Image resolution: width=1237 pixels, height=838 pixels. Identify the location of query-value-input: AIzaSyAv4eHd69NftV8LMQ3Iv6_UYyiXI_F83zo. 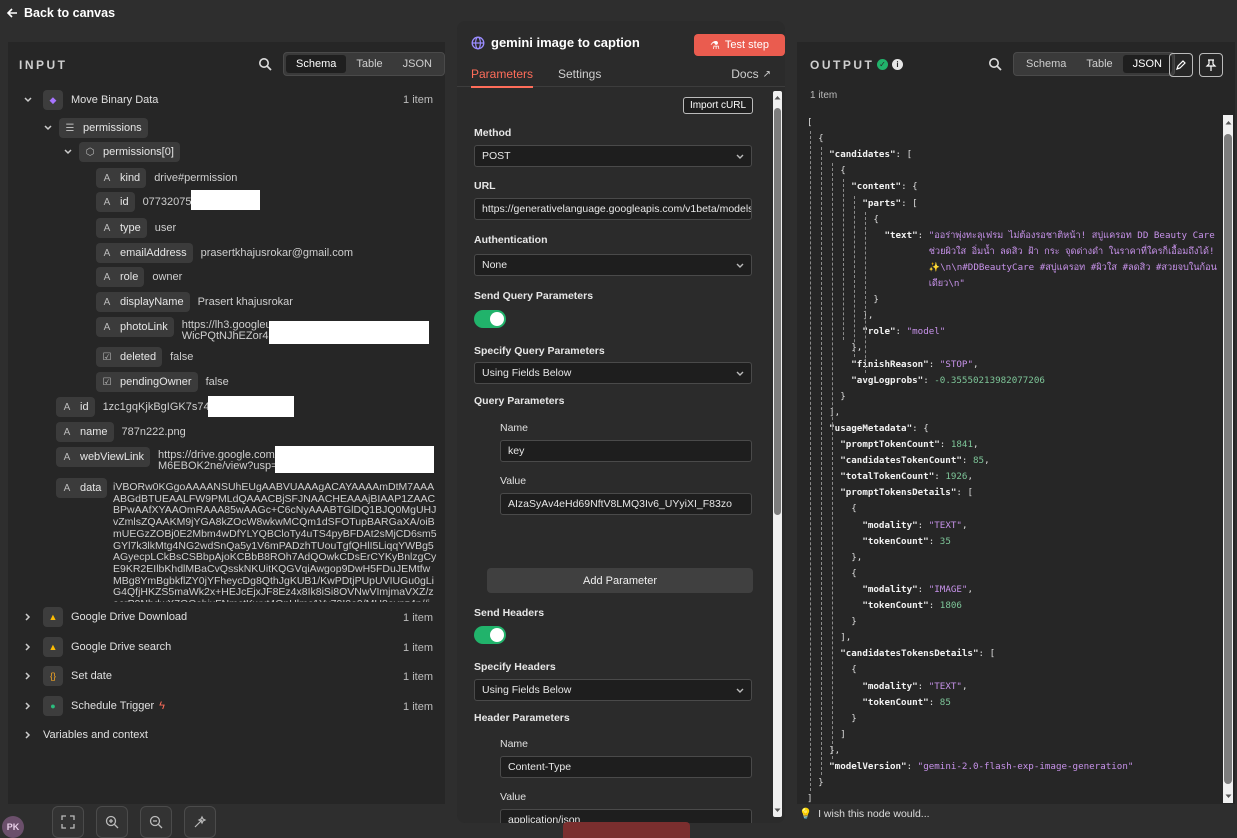
(626, 504).